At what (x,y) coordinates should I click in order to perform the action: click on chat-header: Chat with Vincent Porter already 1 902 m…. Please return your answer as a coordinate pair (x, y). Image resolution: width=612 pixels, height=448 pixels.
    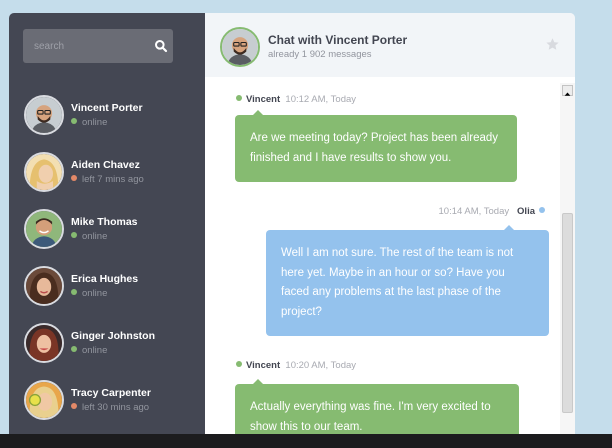
    Looking at the image, I should click on (390, 46).